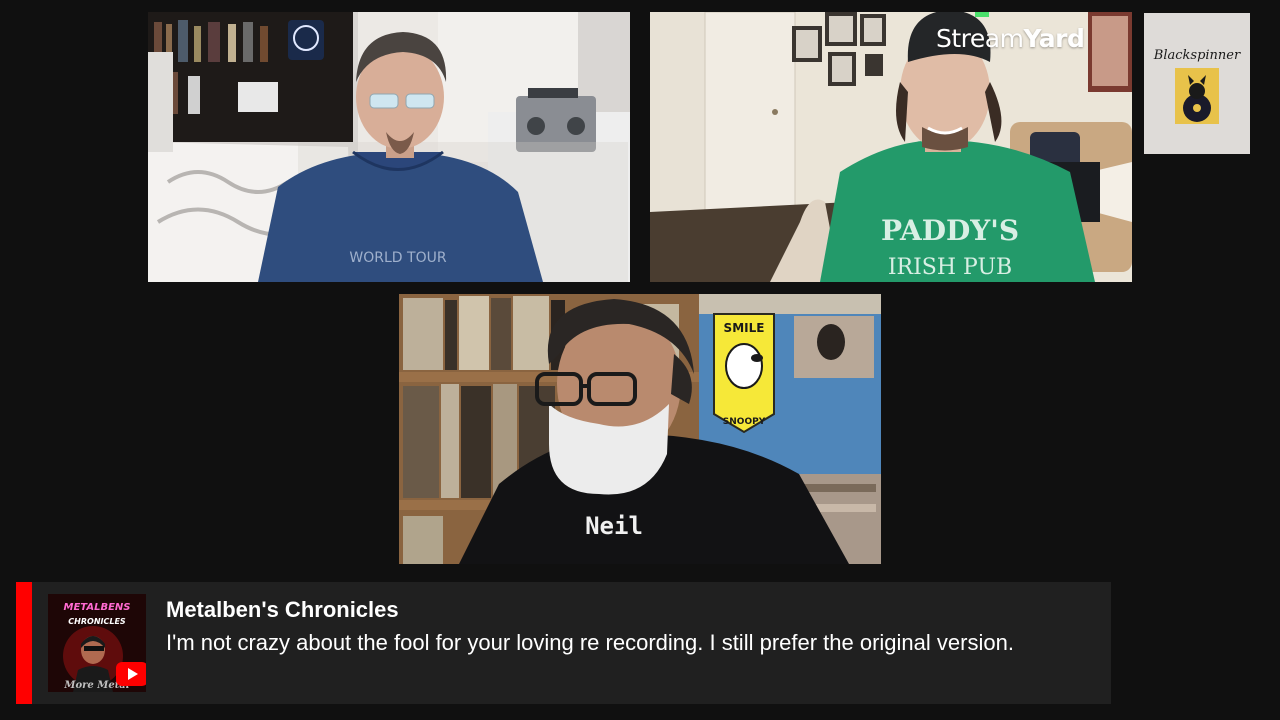 The image size is (1280, 720). Describe the element at coordinates (614, 526) in the screenshot. I see `svg-text: Neil` at that location.